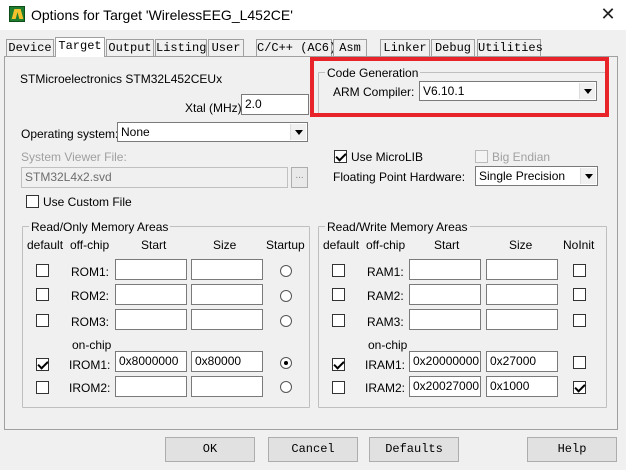 The height and width of the screenshot is (470, 626). I want to click on rom-header-start: Start, so click(154, 245).